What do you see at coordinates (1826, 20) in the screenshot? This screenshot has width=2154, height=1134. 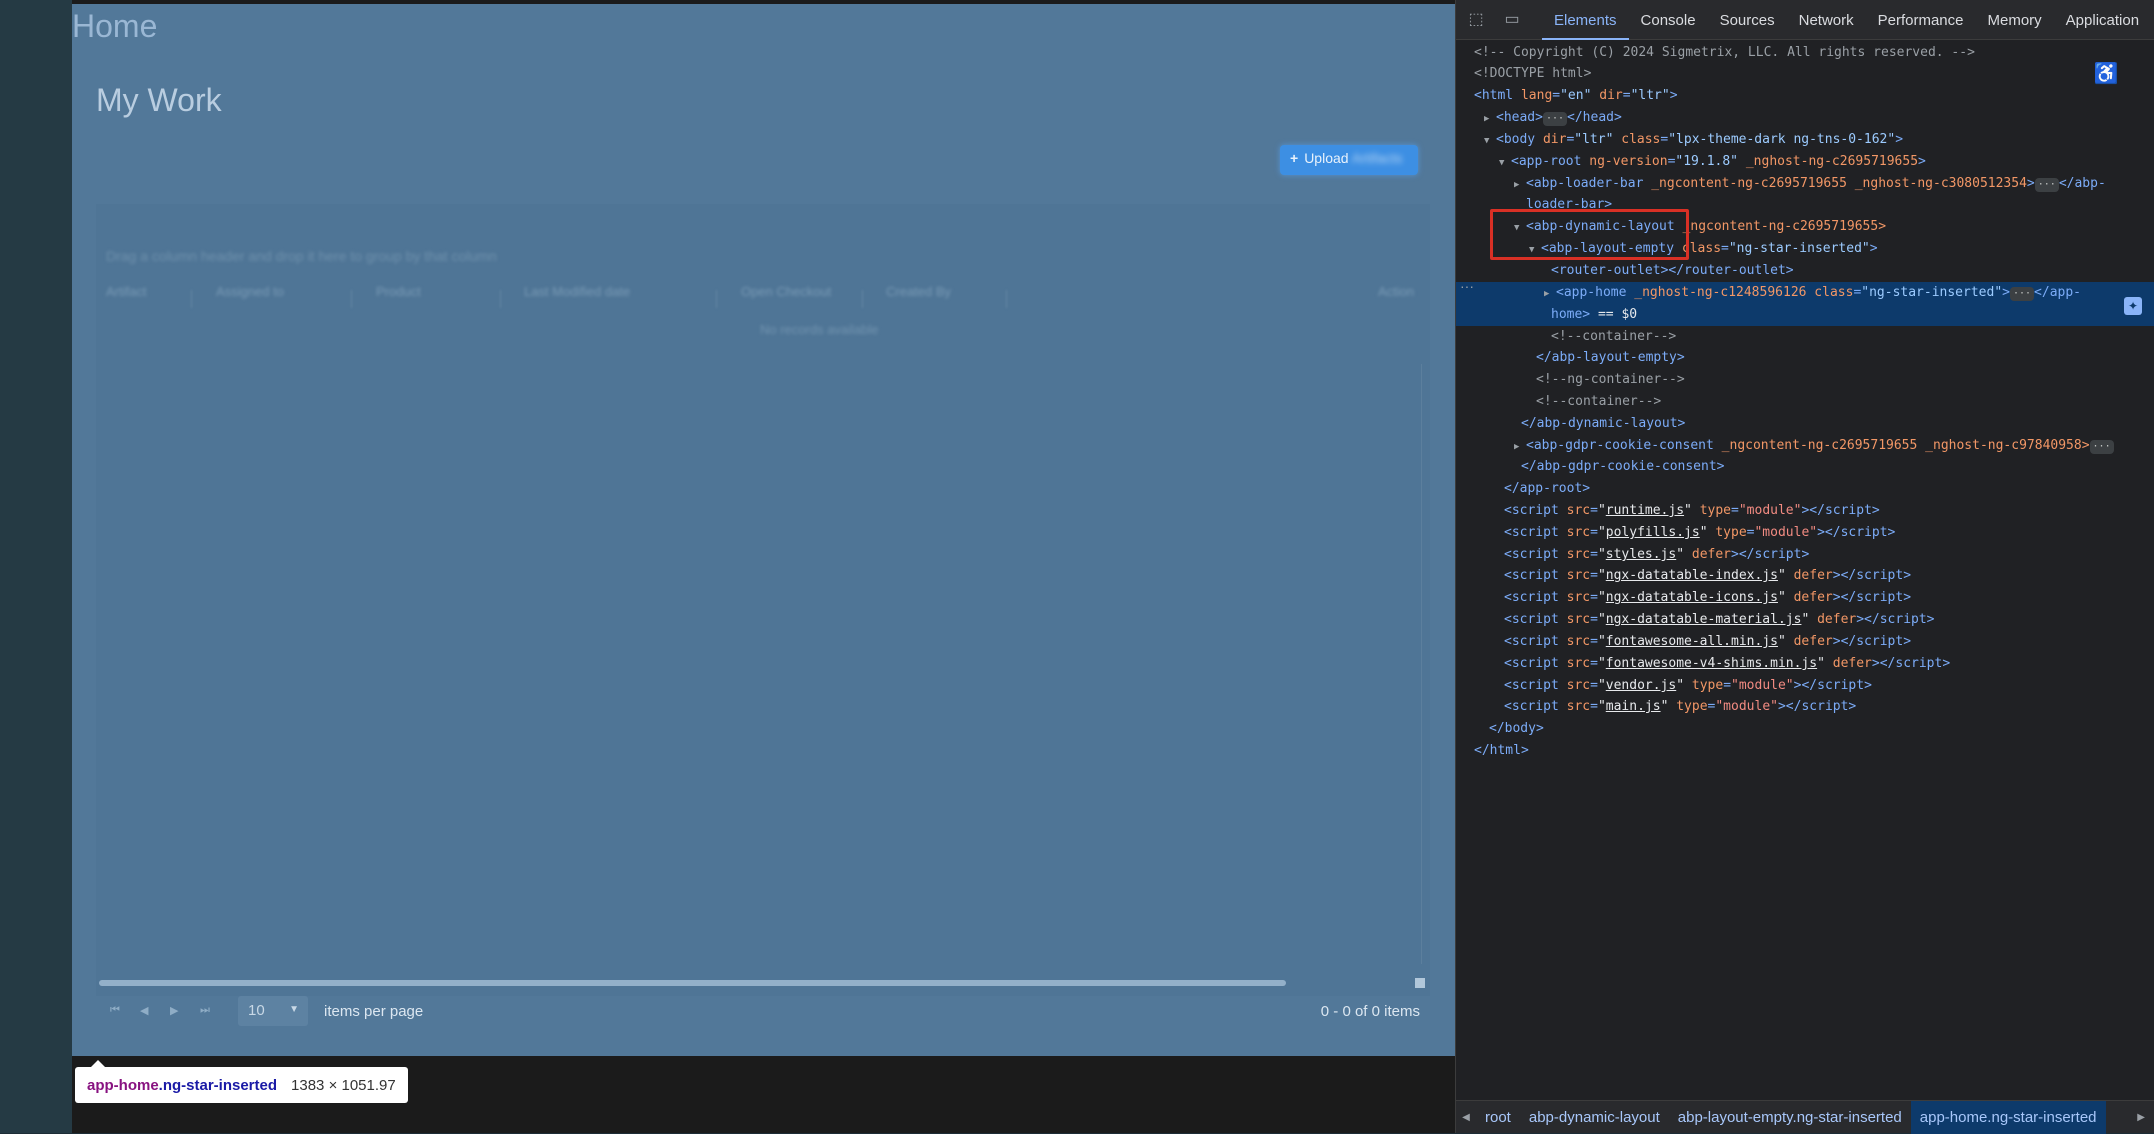 I see `tab-network: Network` at bounding box center [1826, 20].